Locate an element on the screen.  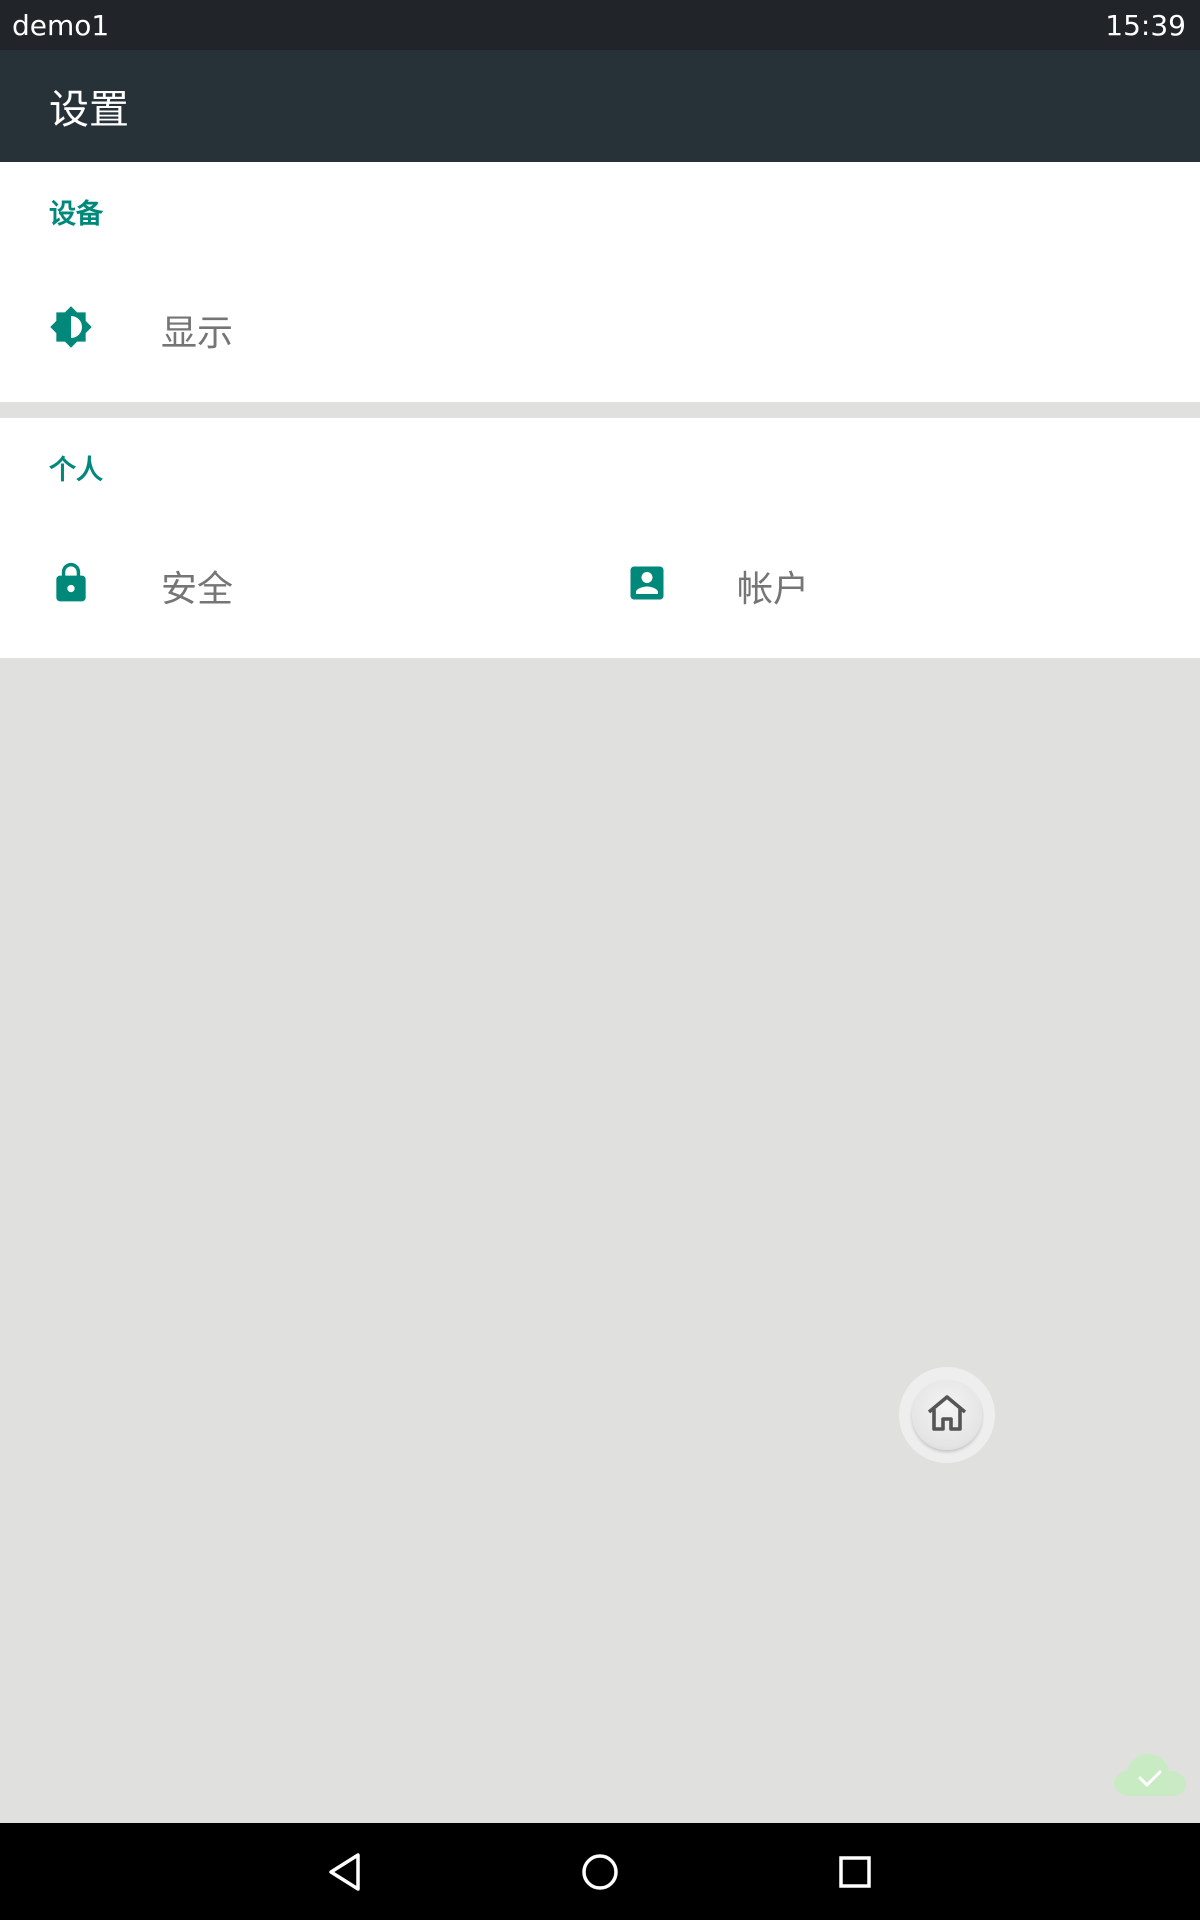
recent-apps-icon is located at coordinates (855, 1872).